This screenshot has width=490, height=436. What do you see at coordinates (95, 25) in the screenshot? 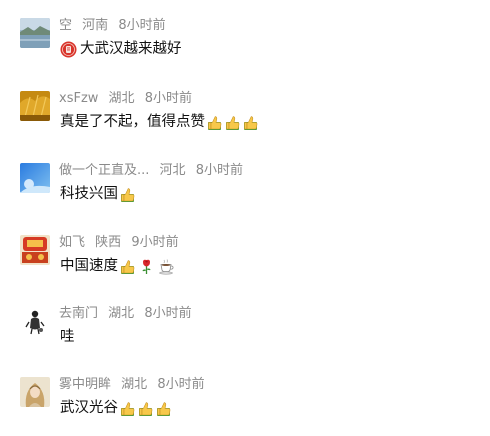
I see `location: 河南` at bounding box center [95, 25].